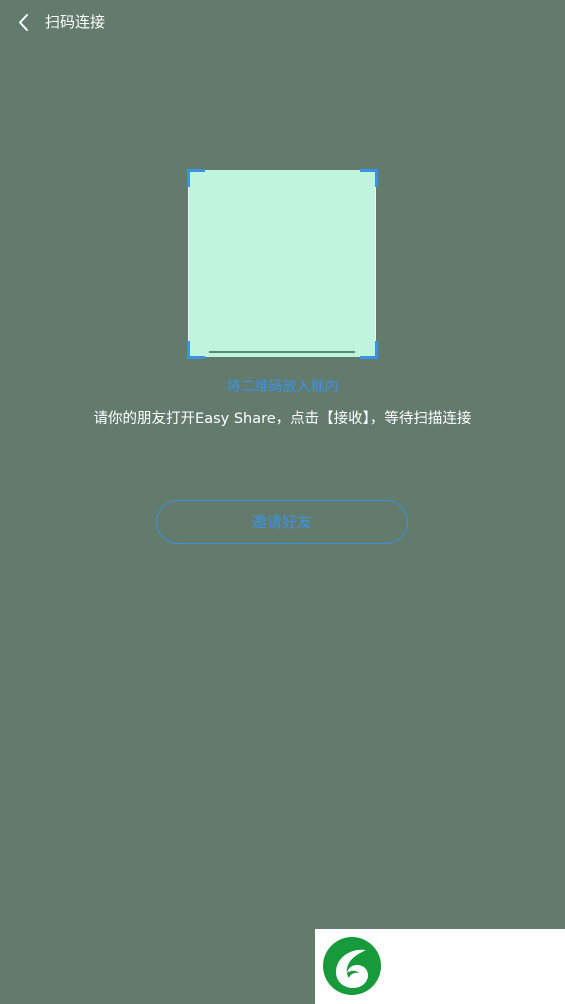  Describe the element at coordinates (282, 419) in the screenshot. I see `scan-instruction: 请你的朋友打开Easy Share，点击【接收】，等待扫描连接` at that location.